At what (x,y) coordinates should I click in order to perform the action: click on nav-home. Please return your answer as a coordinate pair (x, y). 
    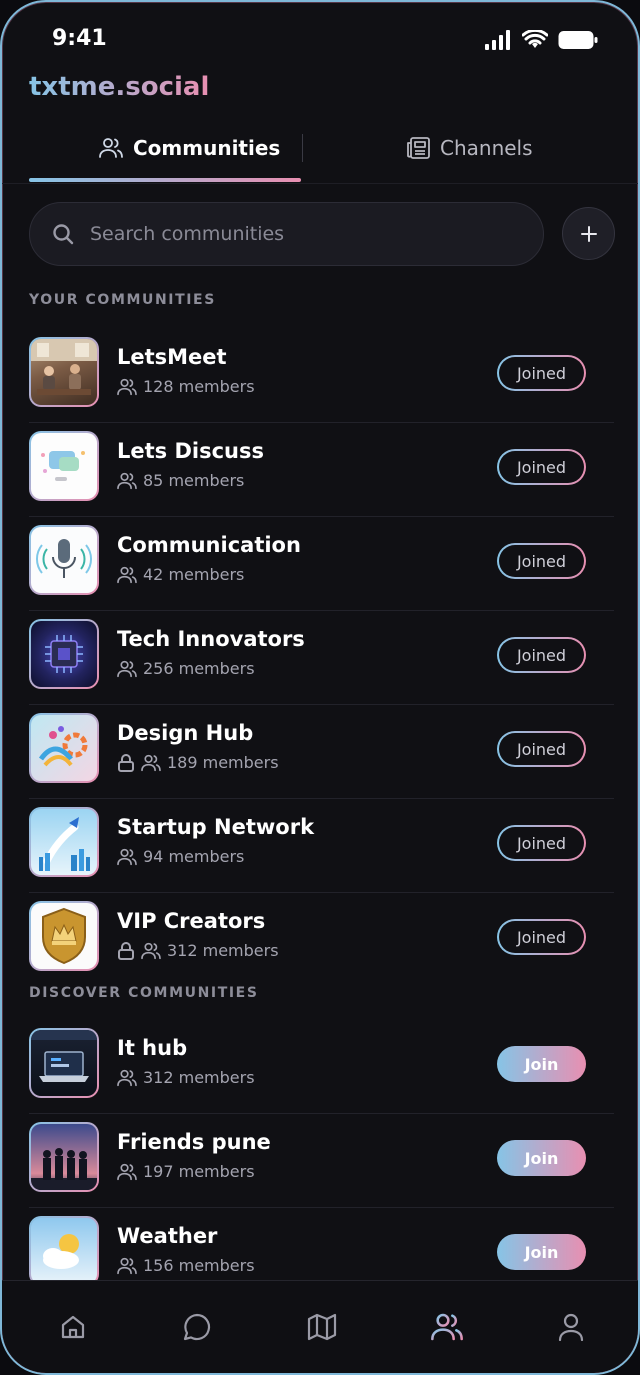
    Looking at the image, I should click on (73, 1327).